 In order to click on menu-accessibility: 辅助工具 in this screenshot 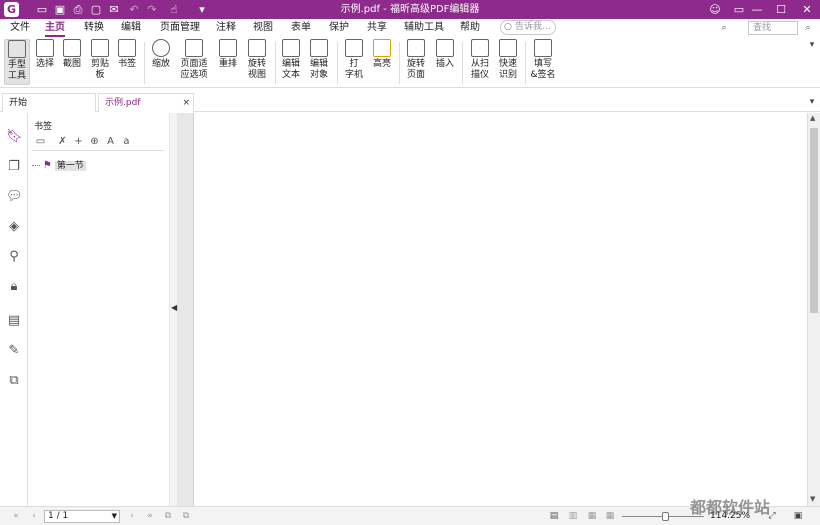, I will do `click(424, 28)`.